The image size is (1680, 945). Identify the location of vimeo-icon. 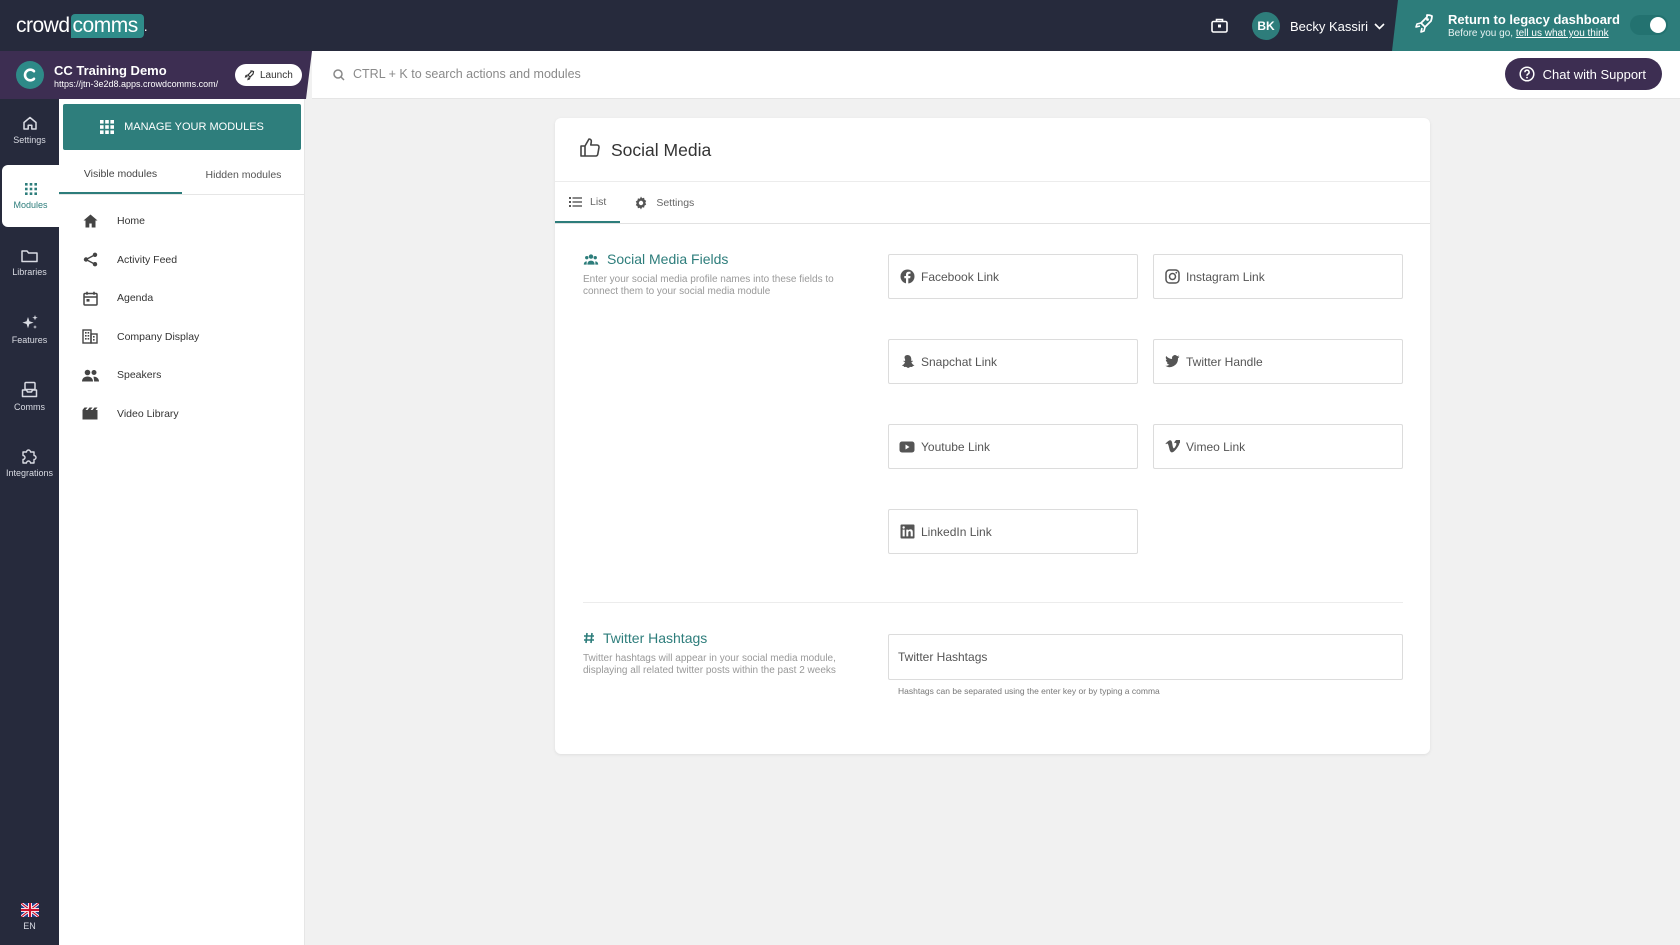
(1172, 447).